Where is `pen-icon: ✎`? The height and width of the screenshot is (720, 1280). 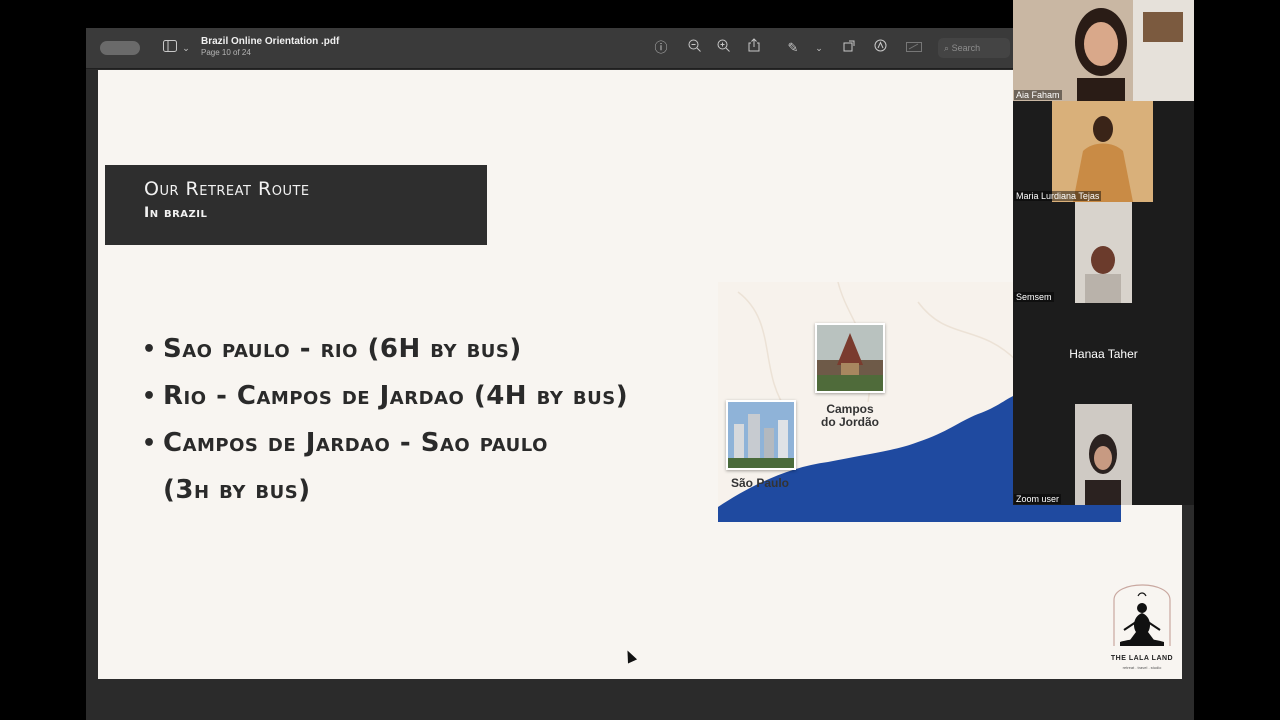 pen-icon: ✎ is located at coordinates (793, 48).